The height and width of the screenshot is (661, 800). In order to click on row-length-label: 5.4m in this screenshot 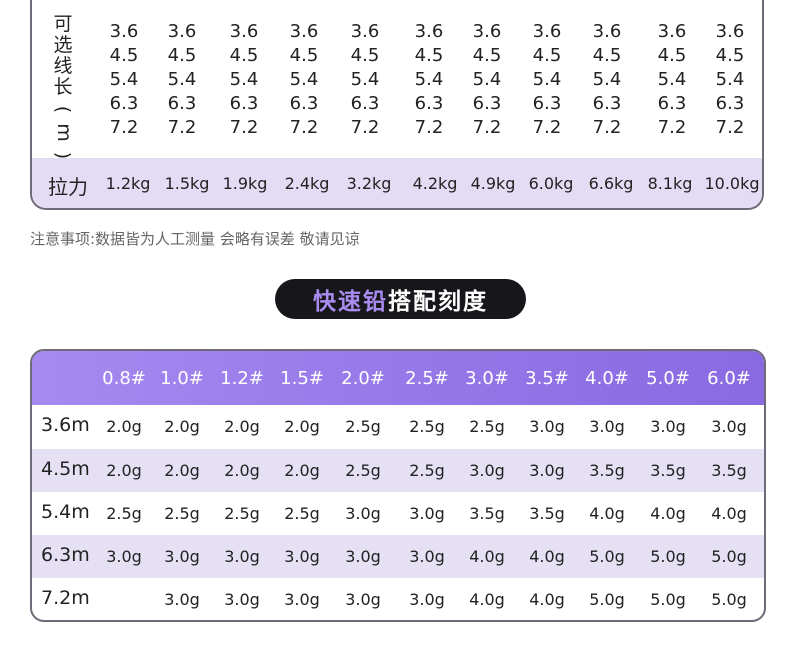, I will do `click(65, 512)`.